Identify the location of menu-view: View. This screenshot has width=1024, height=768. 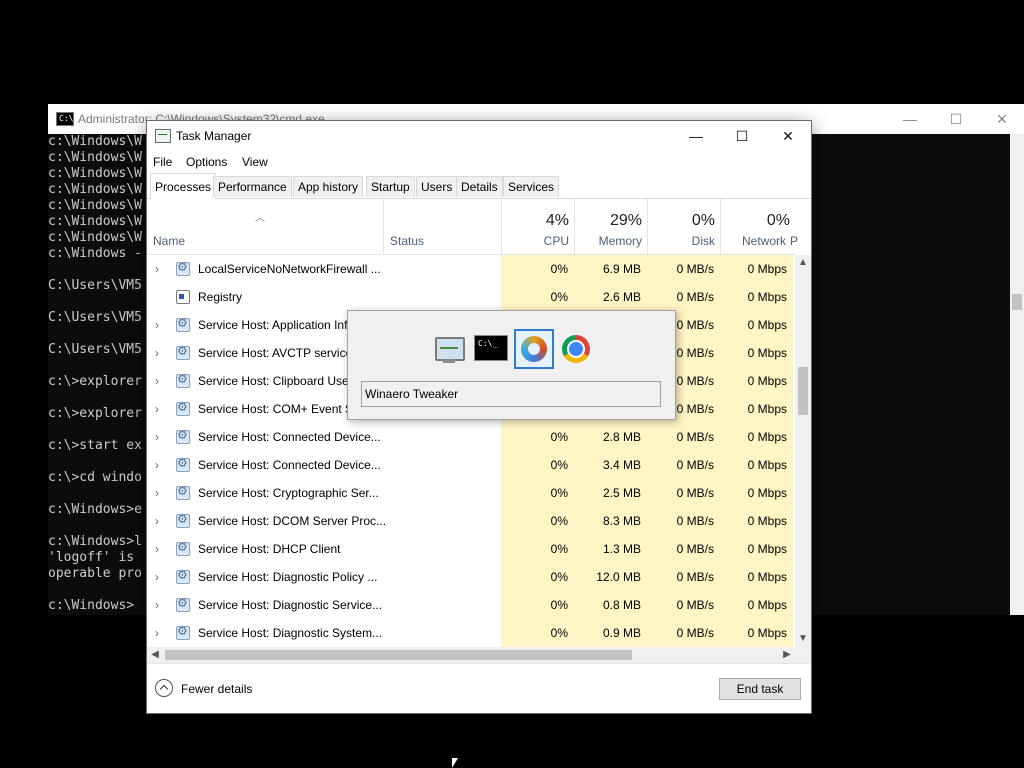
(255, 162).